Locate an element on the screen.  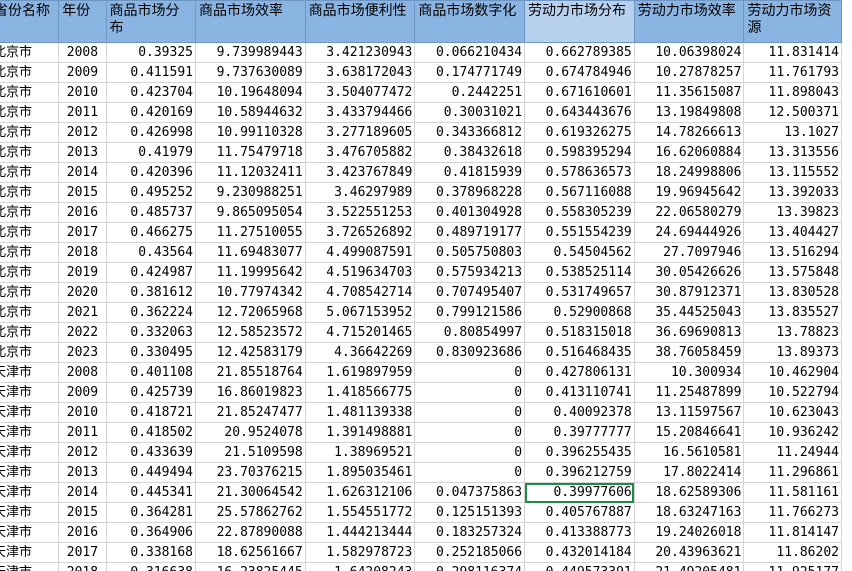
cell: 11.86202 is located at coordinates (792, 552).